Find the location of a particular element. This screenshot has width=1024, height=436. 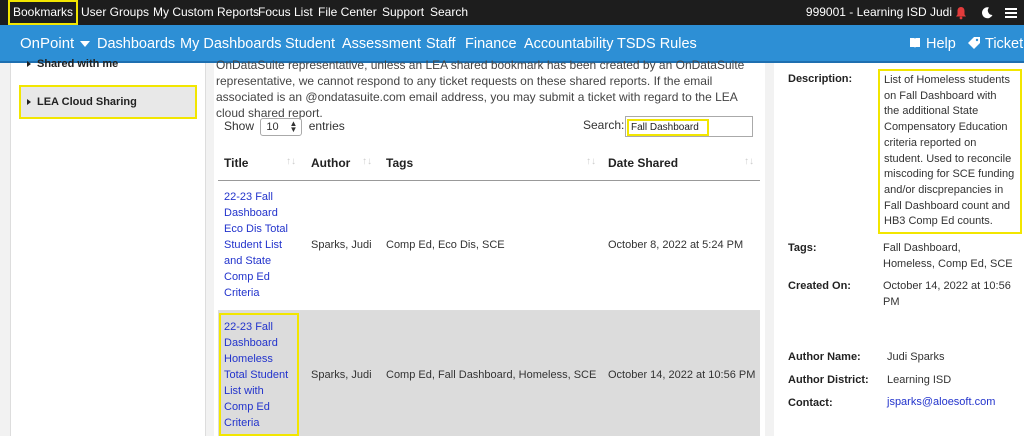

show-entries: Show 10 ▲ ▼ entries is located at coordinates (284, 127).